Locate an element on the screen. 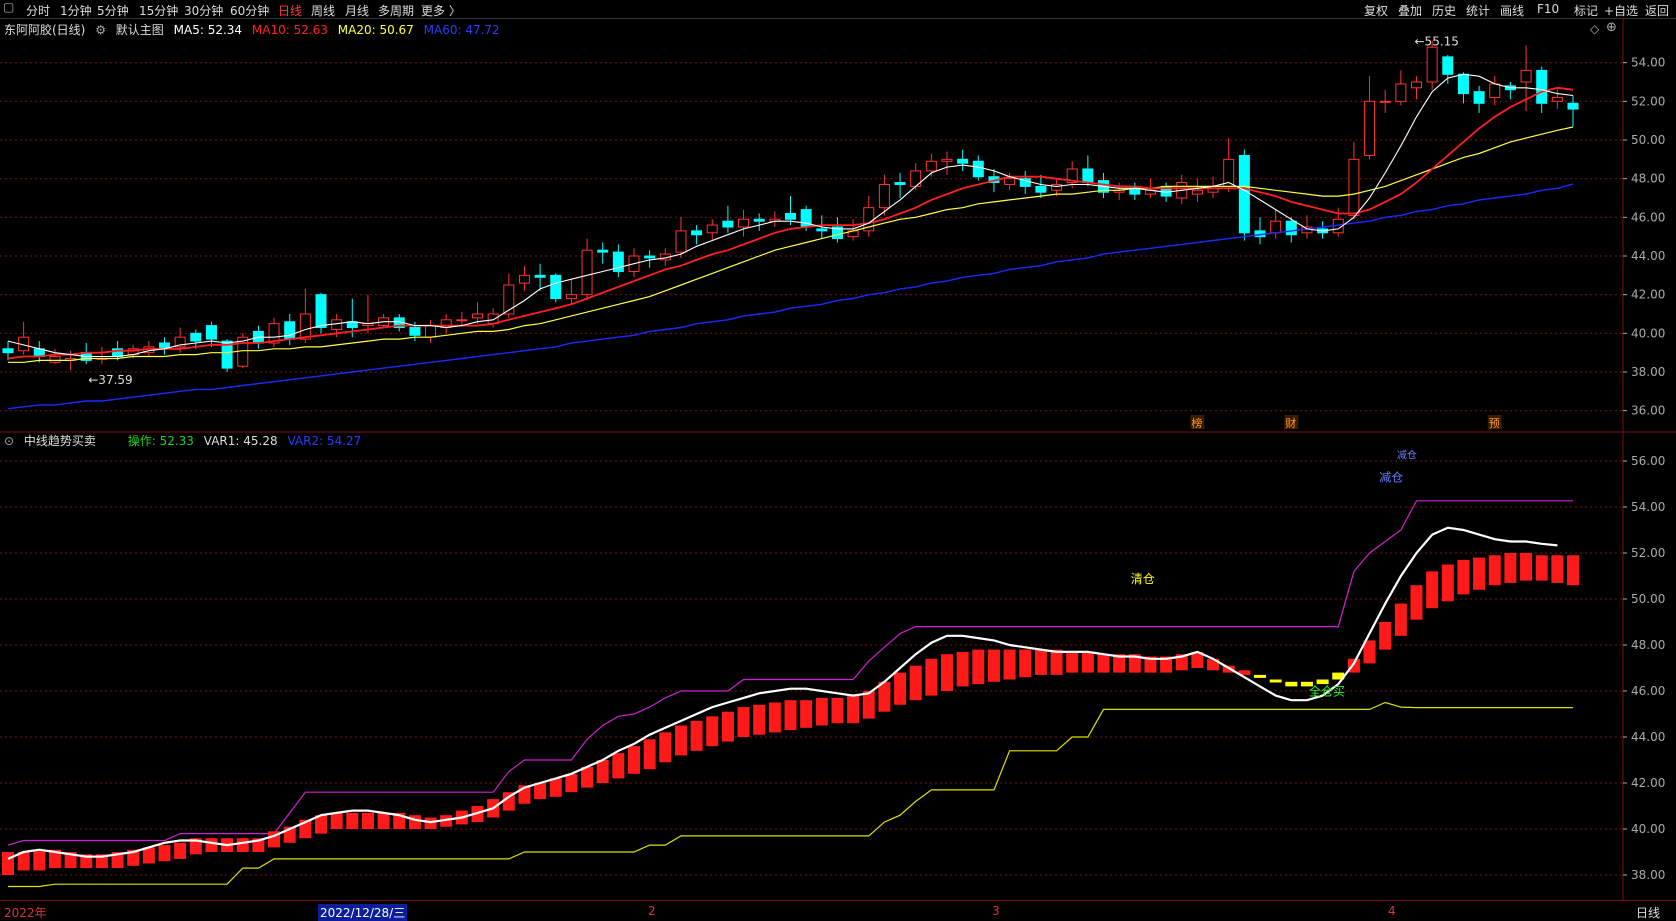 The height and width of the screenshot is (921, 1676). low-annotation: ←37.59 is located at coordinates (110, 380).